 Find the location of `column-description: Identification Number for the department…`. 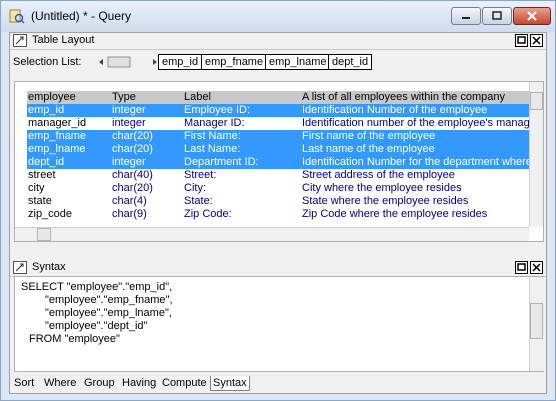

column-description: Identification Number for the department… is located at coordinates (417, 162).